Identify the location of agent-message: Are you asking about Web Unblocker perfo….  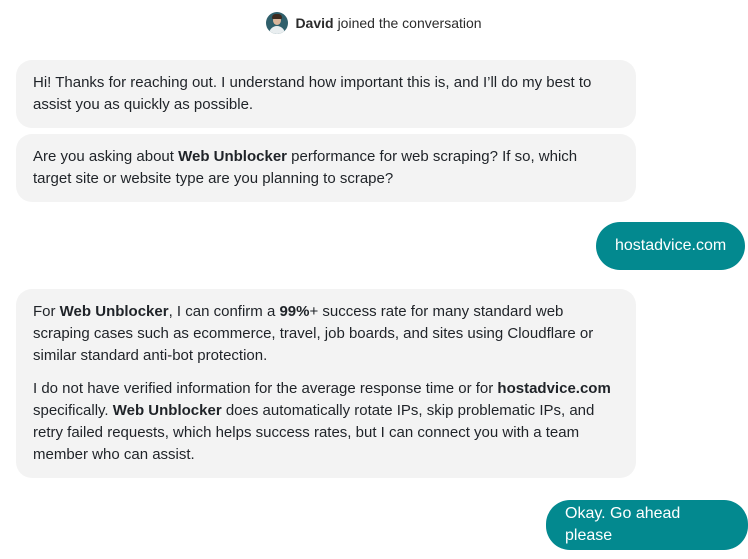
(326, 168).